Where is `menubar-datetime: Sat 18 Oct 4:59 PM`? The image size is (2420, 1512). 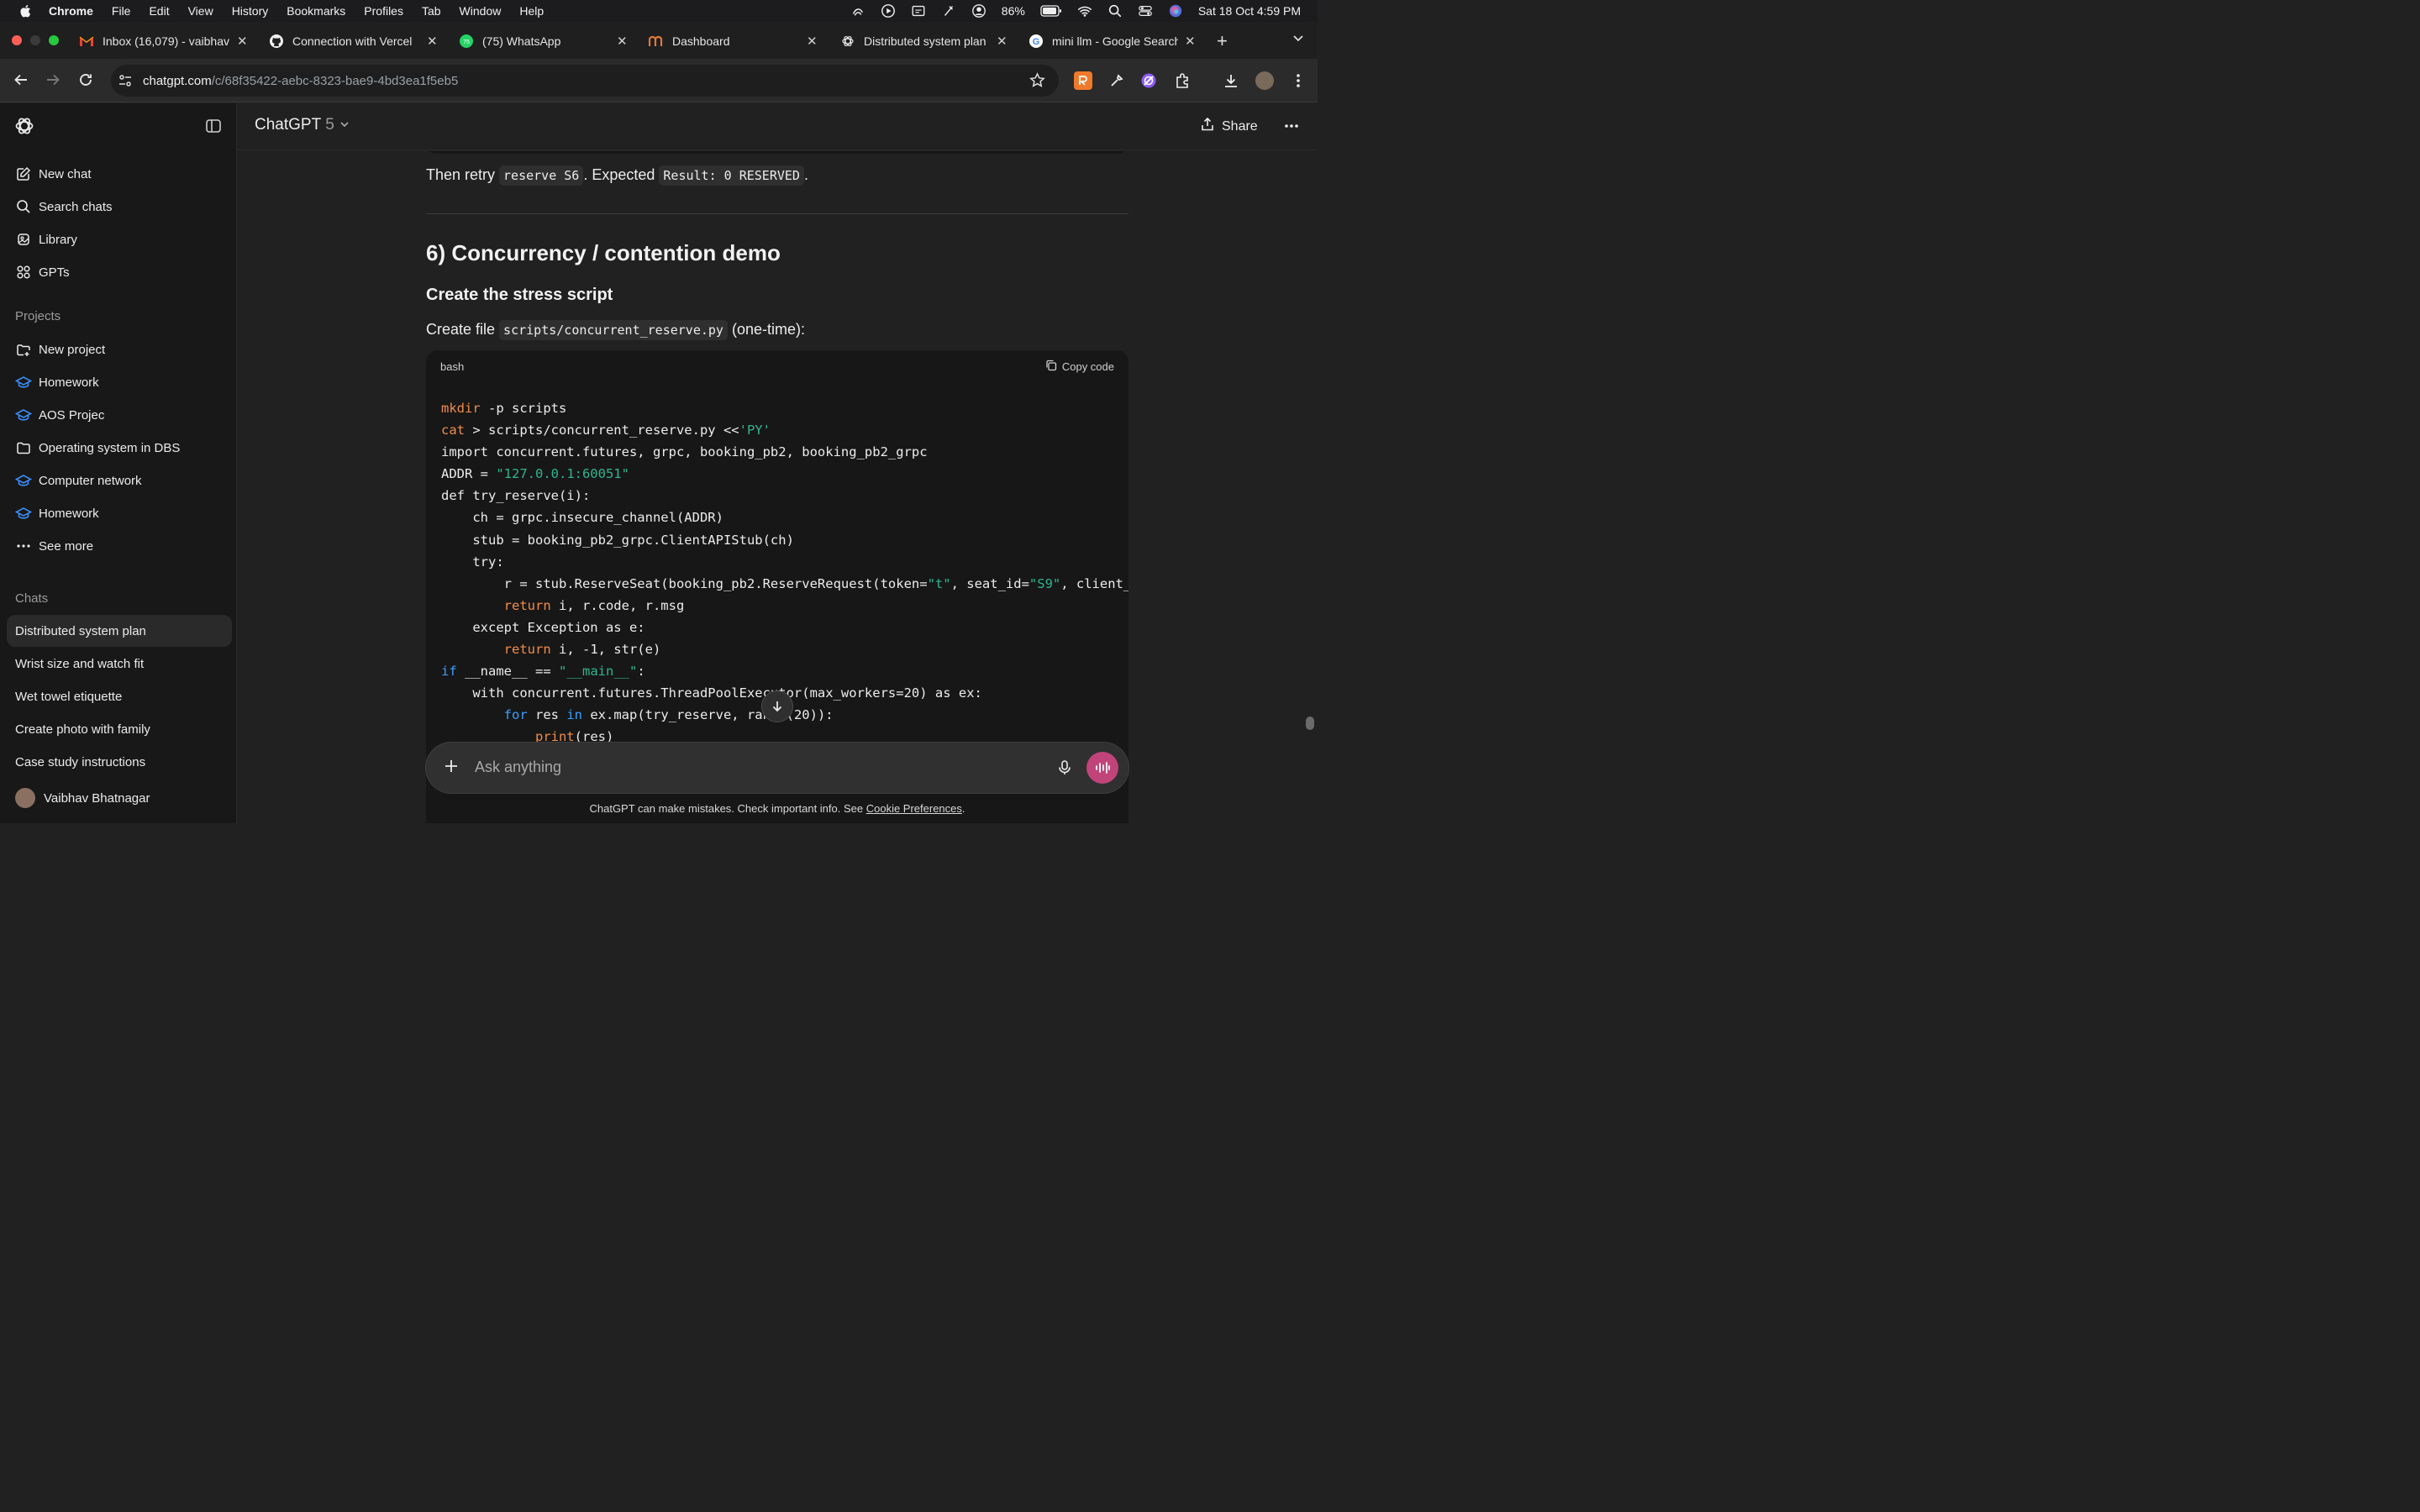
menubar-datetime: Sat 18 Oct 4:59 PM is located at coordinates (1249, 11).